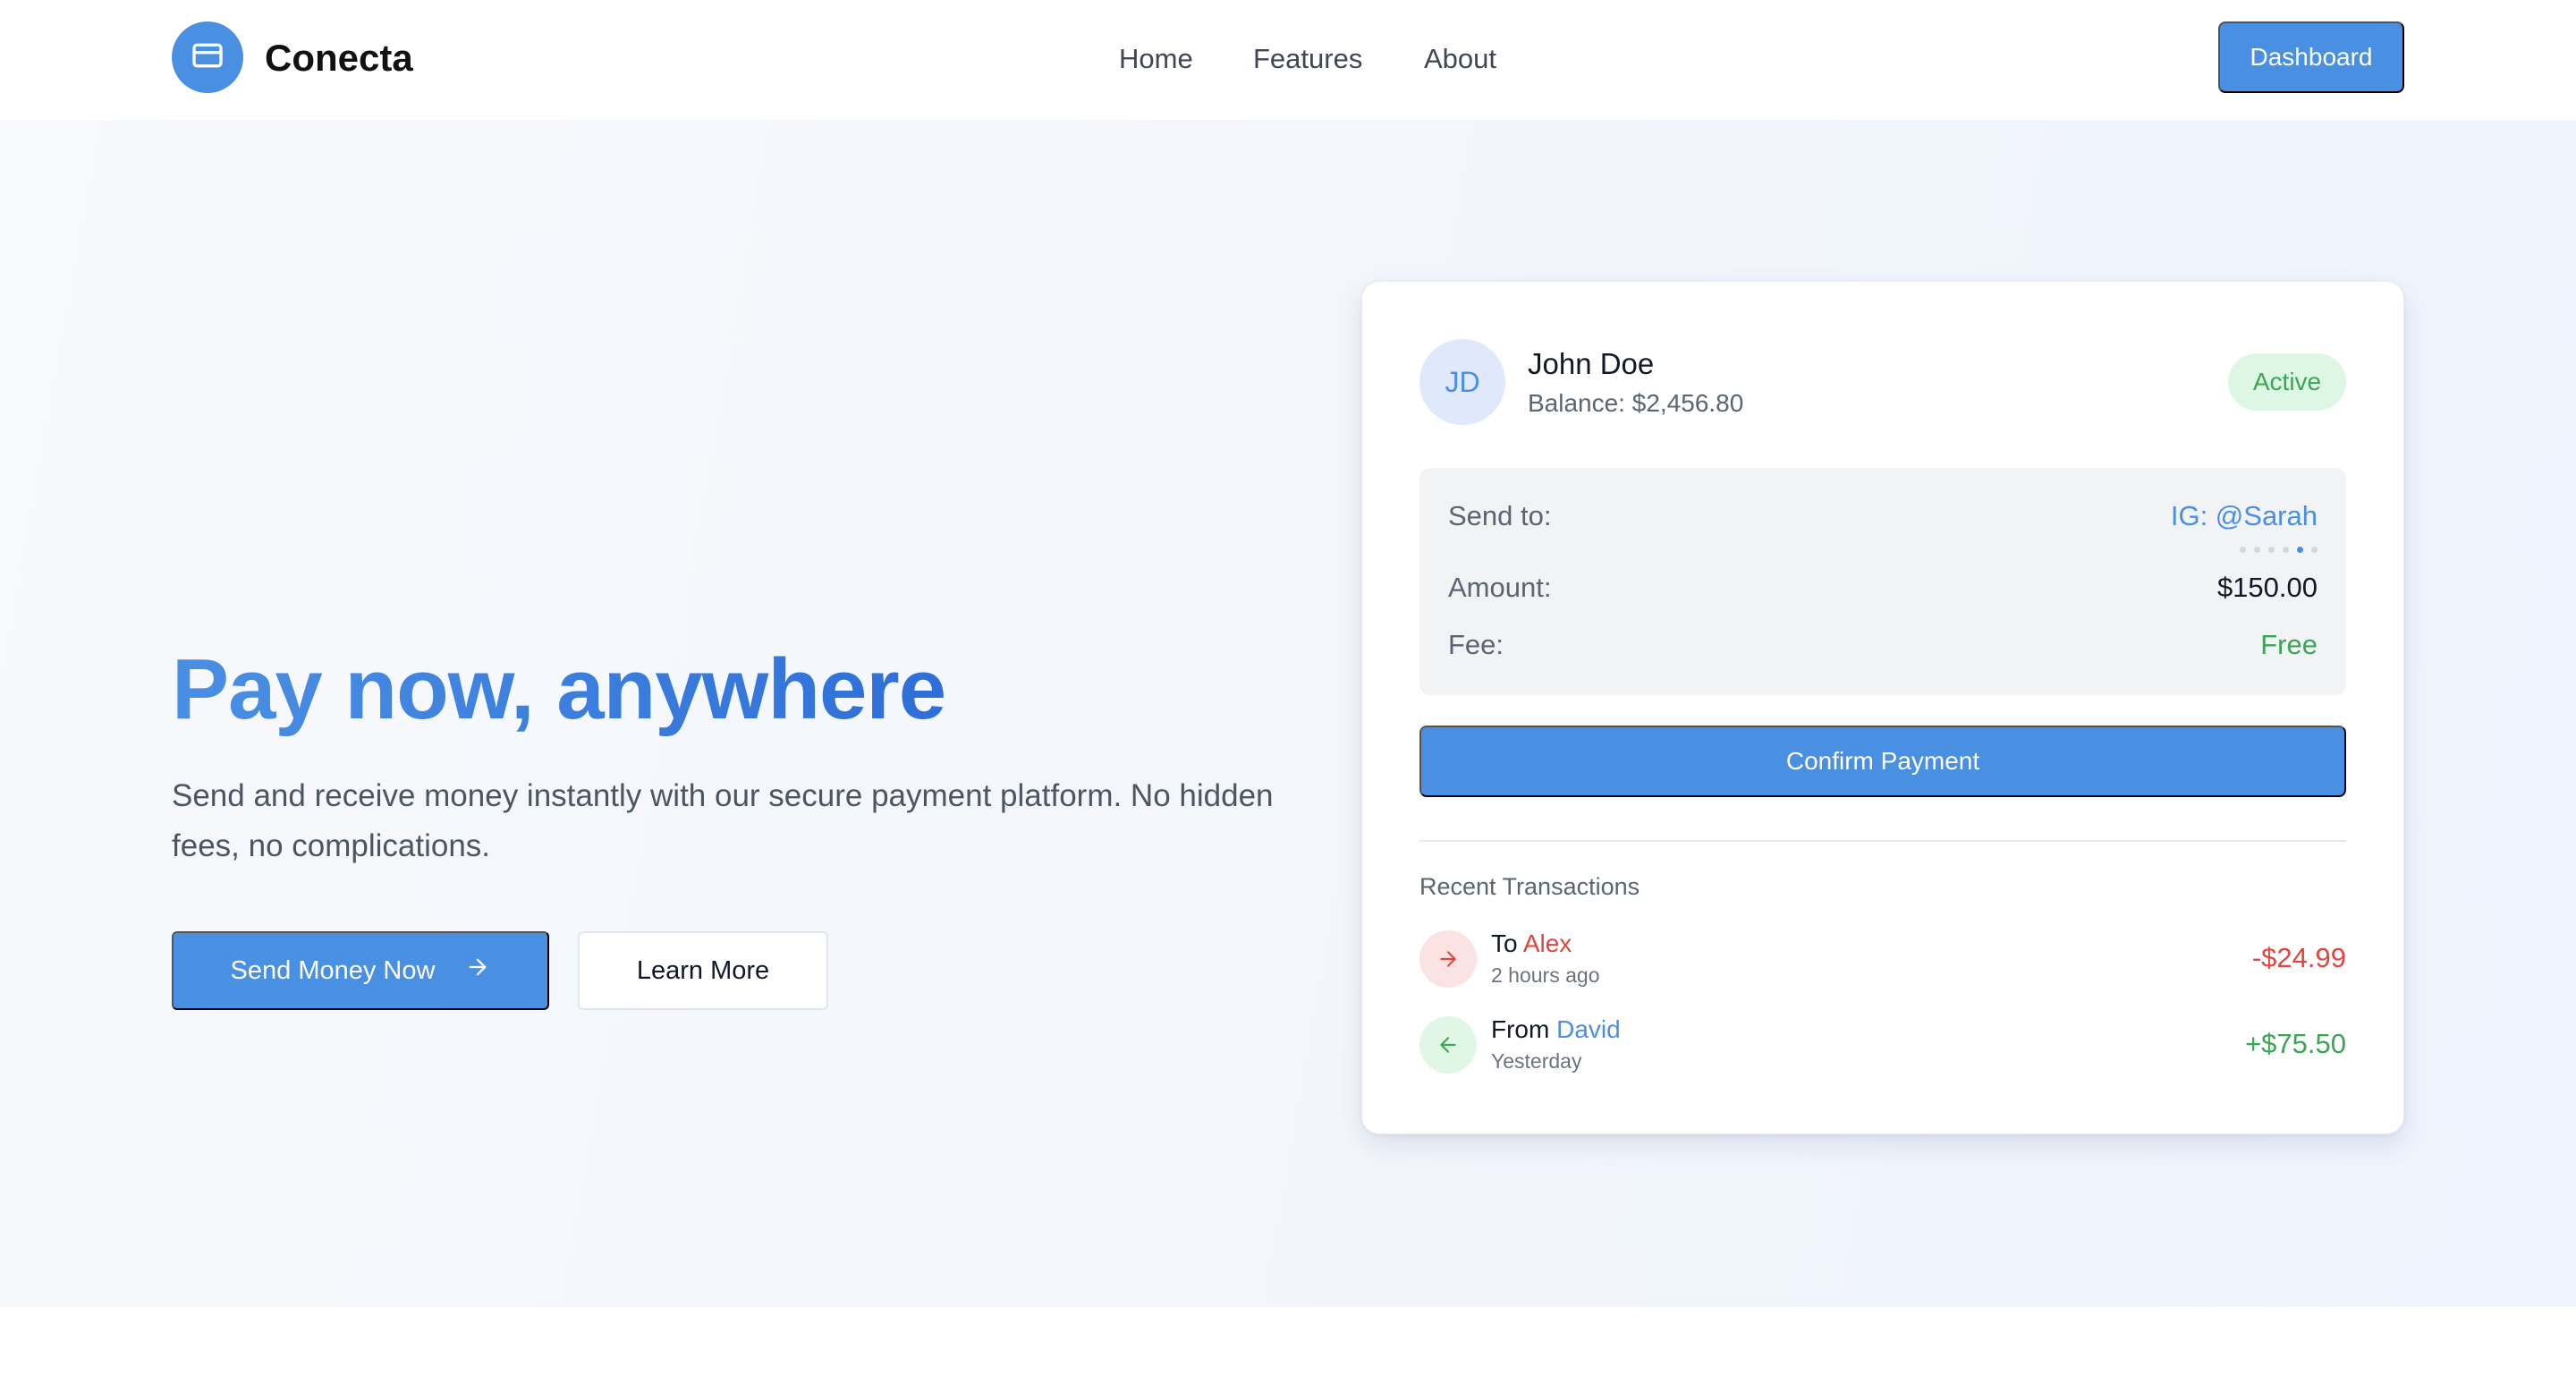 This screenshot has width=2576, height=1392. I want to click on transaction-time: 2 hours ago, so click(1545, 975).